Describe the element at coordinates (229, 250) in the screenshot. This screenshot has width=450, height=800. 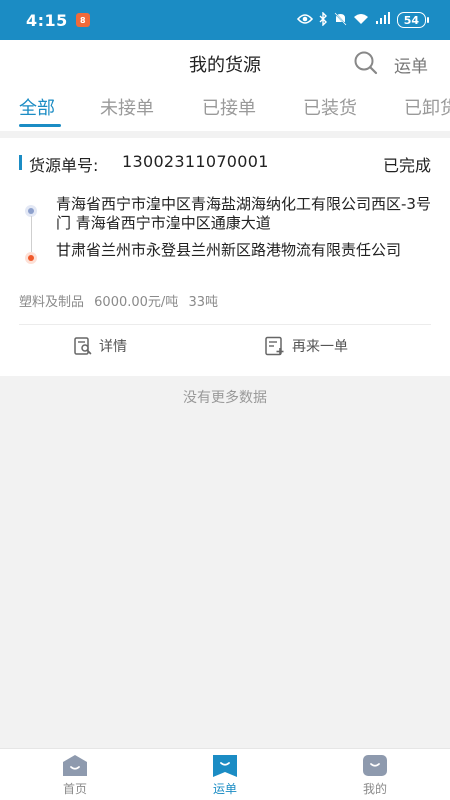
I see `destination-address: 甘肃省兰州市永登县兰州新区路港物流有限责任公司` at that location.